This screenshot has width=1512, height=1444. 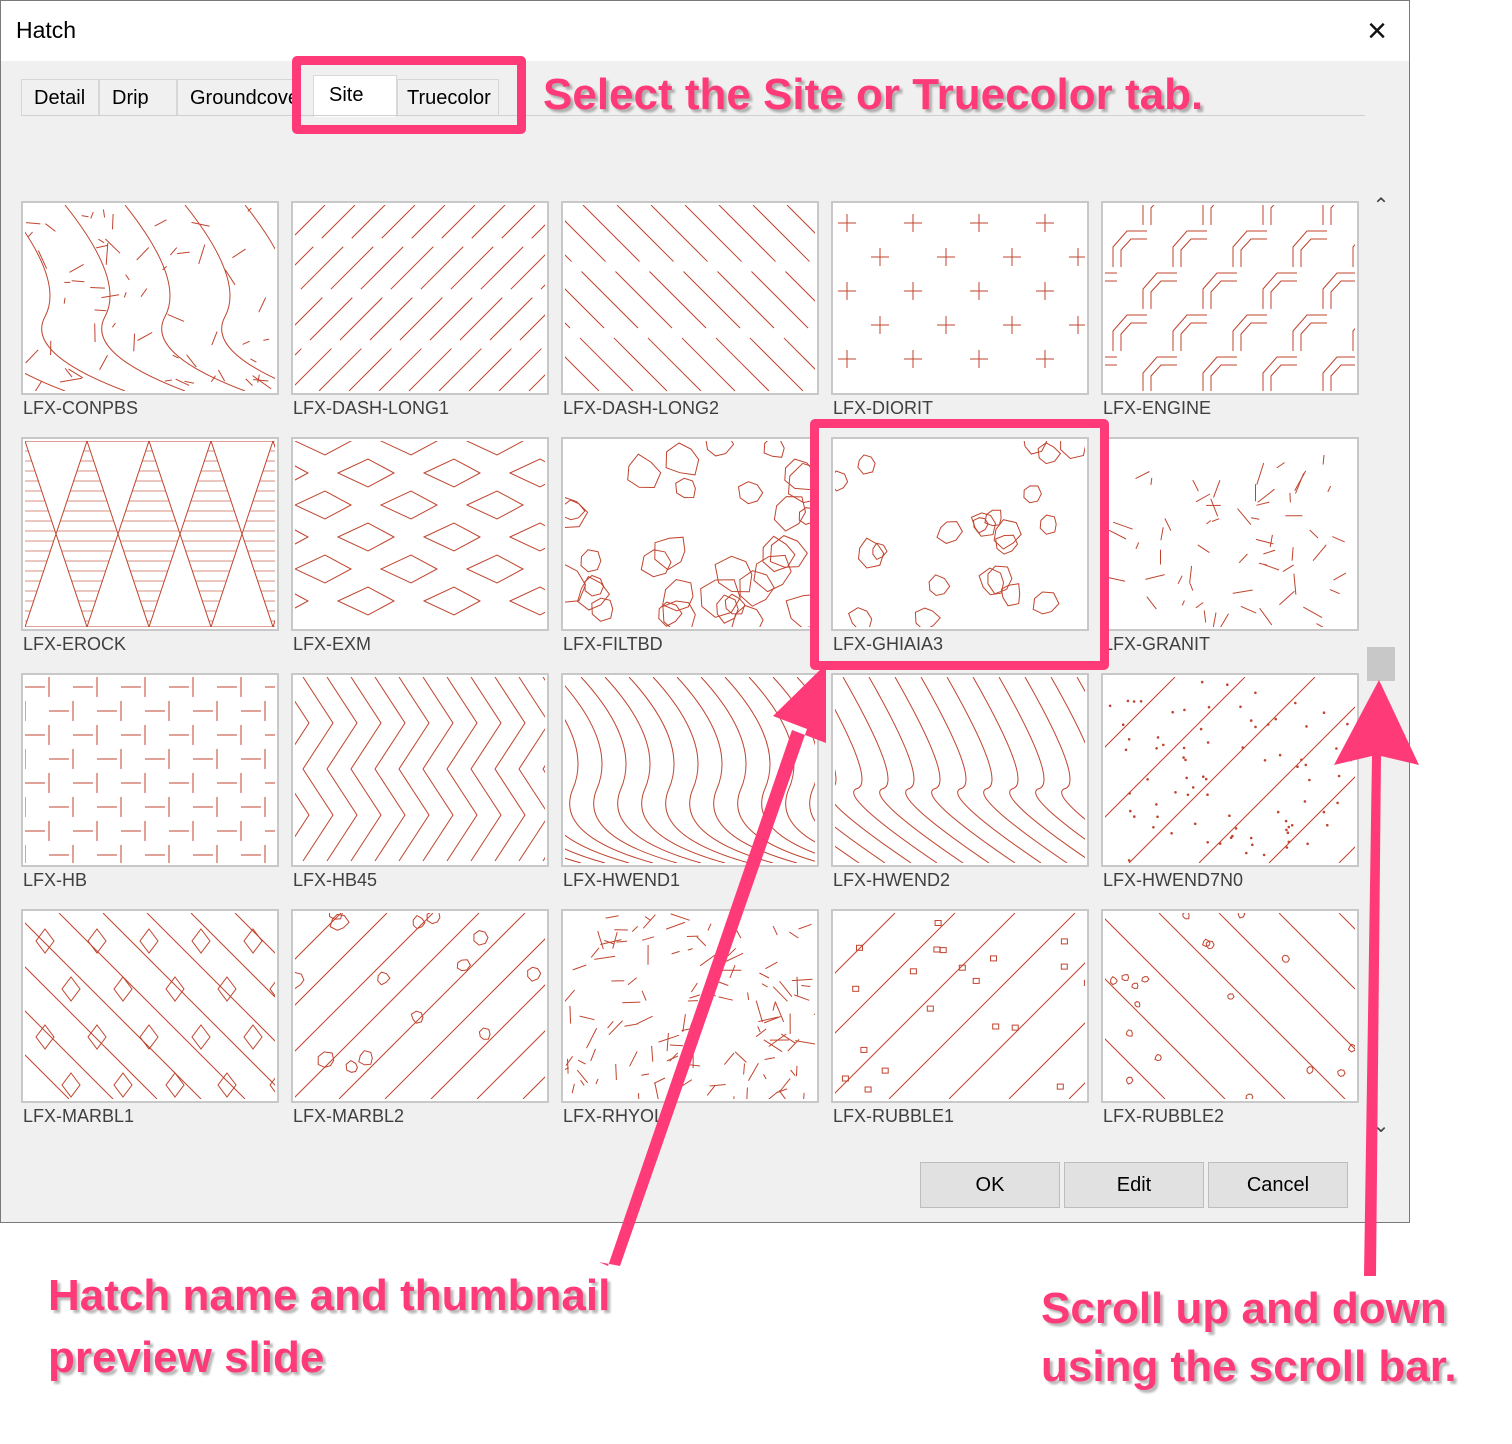 What do you see at coordinates (1244, 1308) in the screenshot?
I see `scroll-tip-line1: Scroll up and down` at bounding box center [1244, 1308].